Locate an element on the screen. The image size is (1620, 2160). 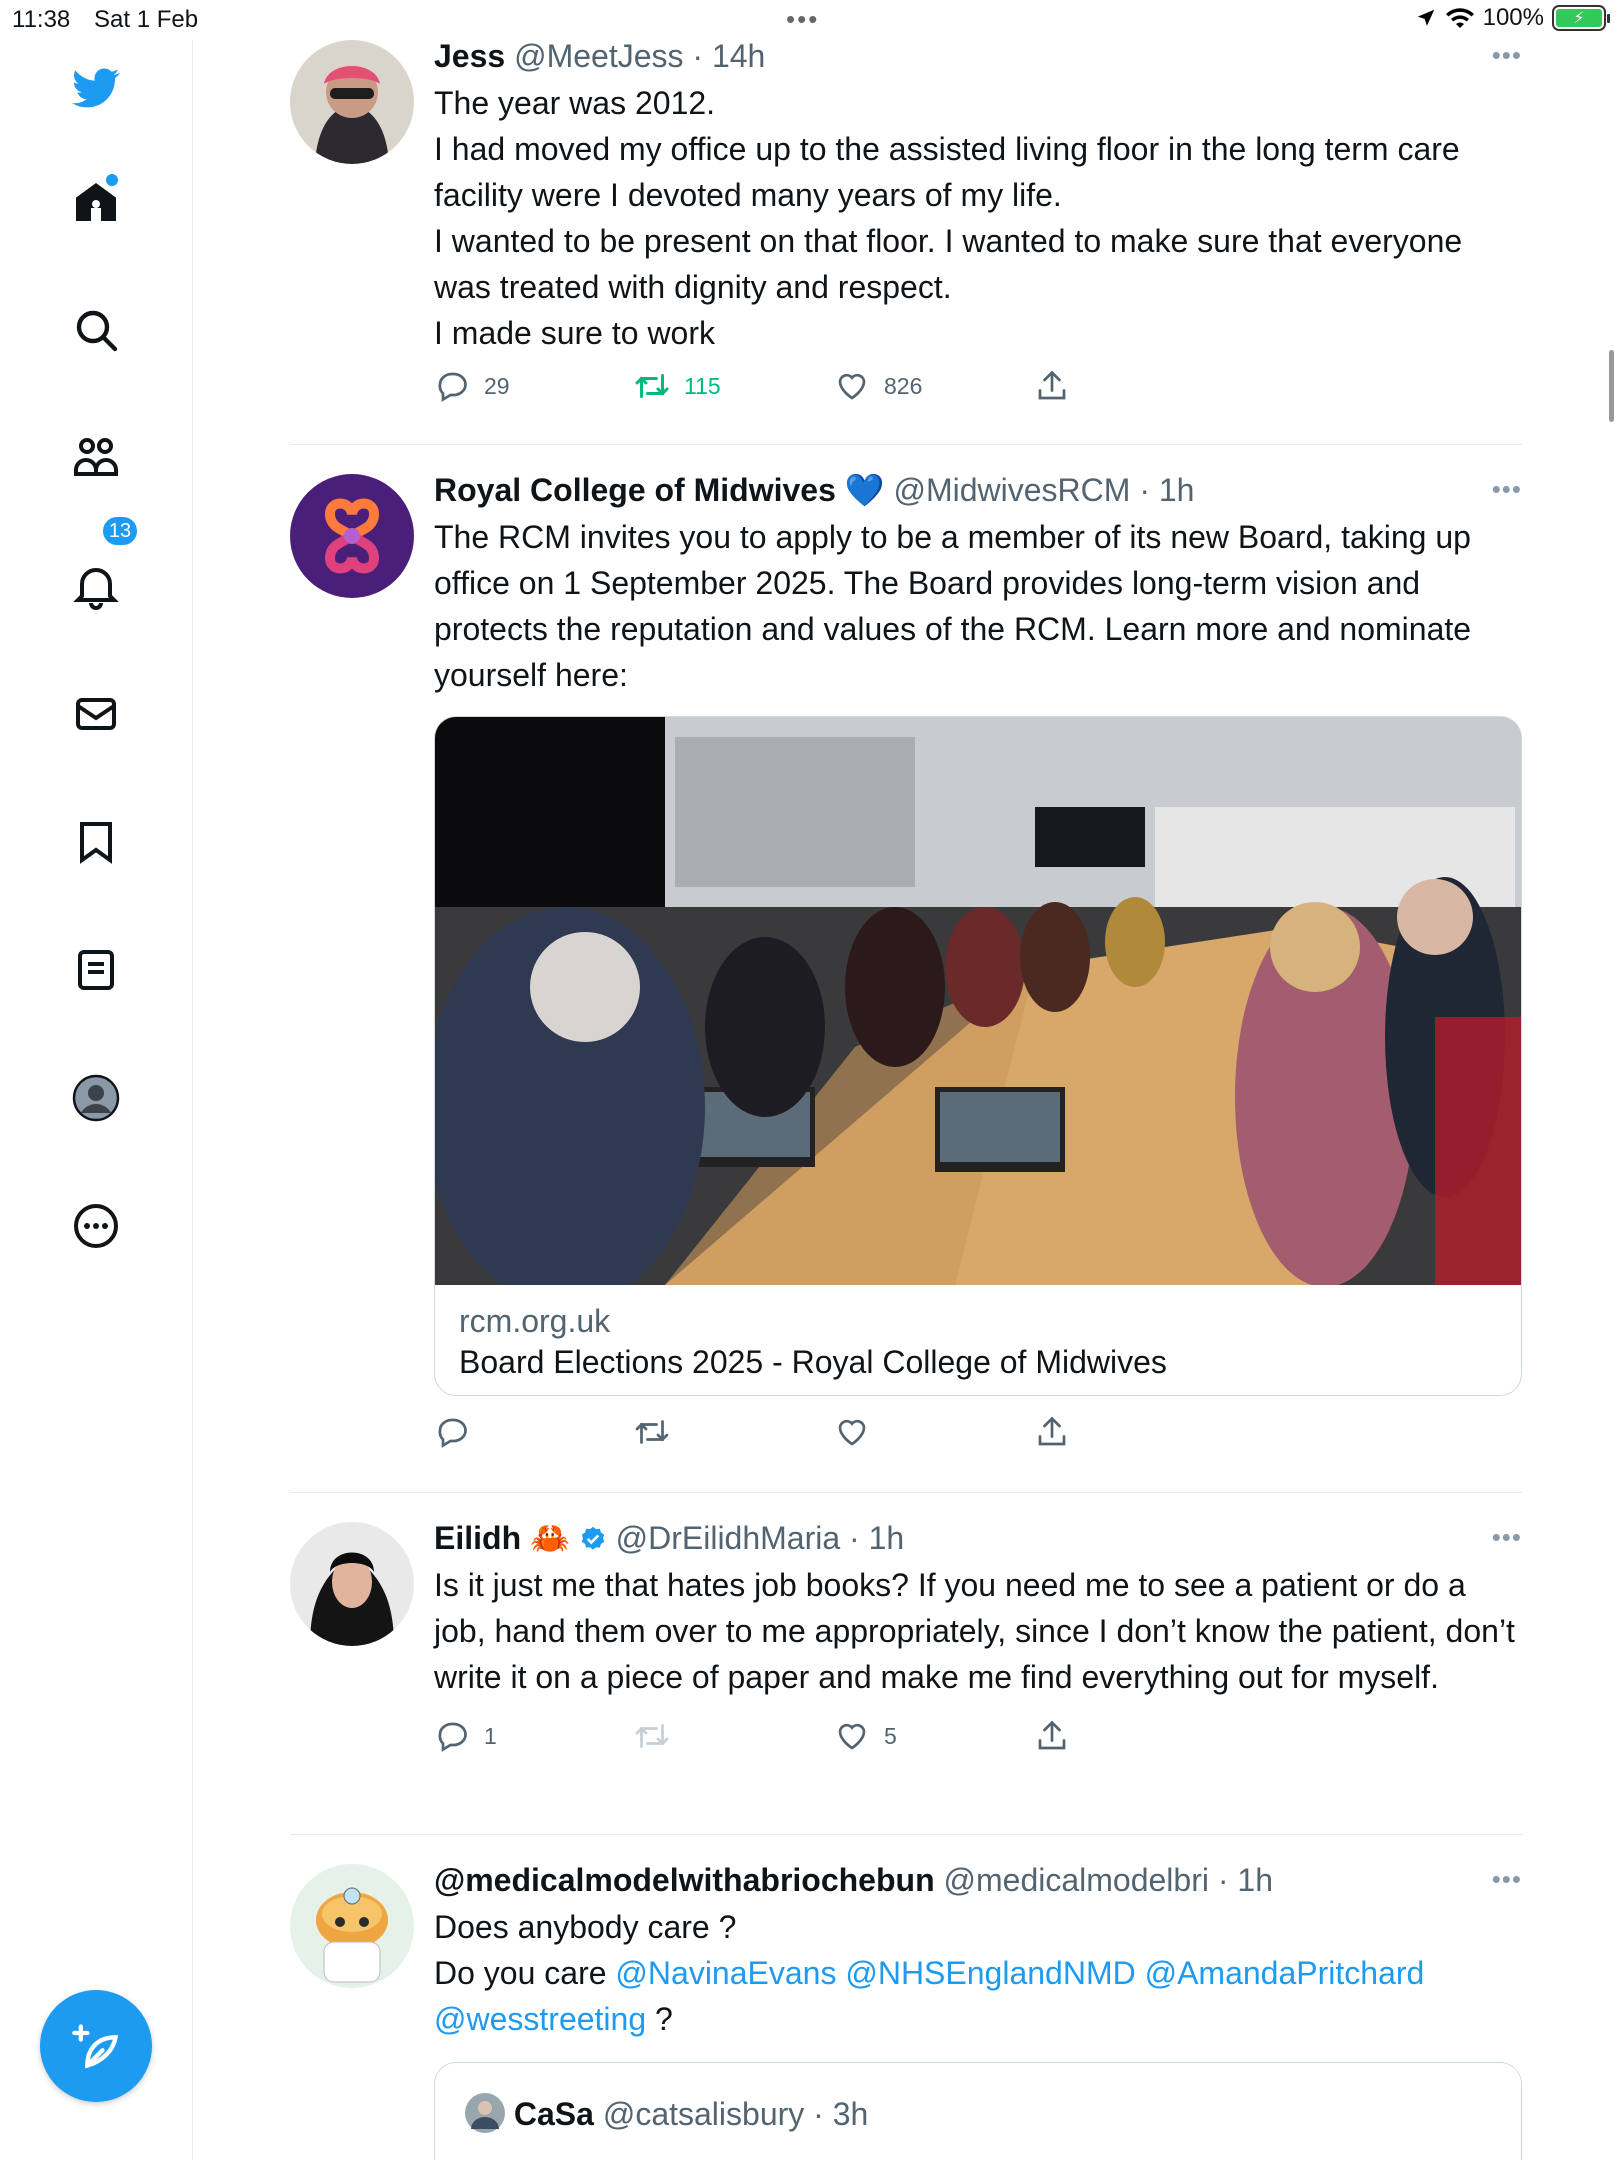
tweet-actions: 1 5 is located at coordinates (978, 1743).